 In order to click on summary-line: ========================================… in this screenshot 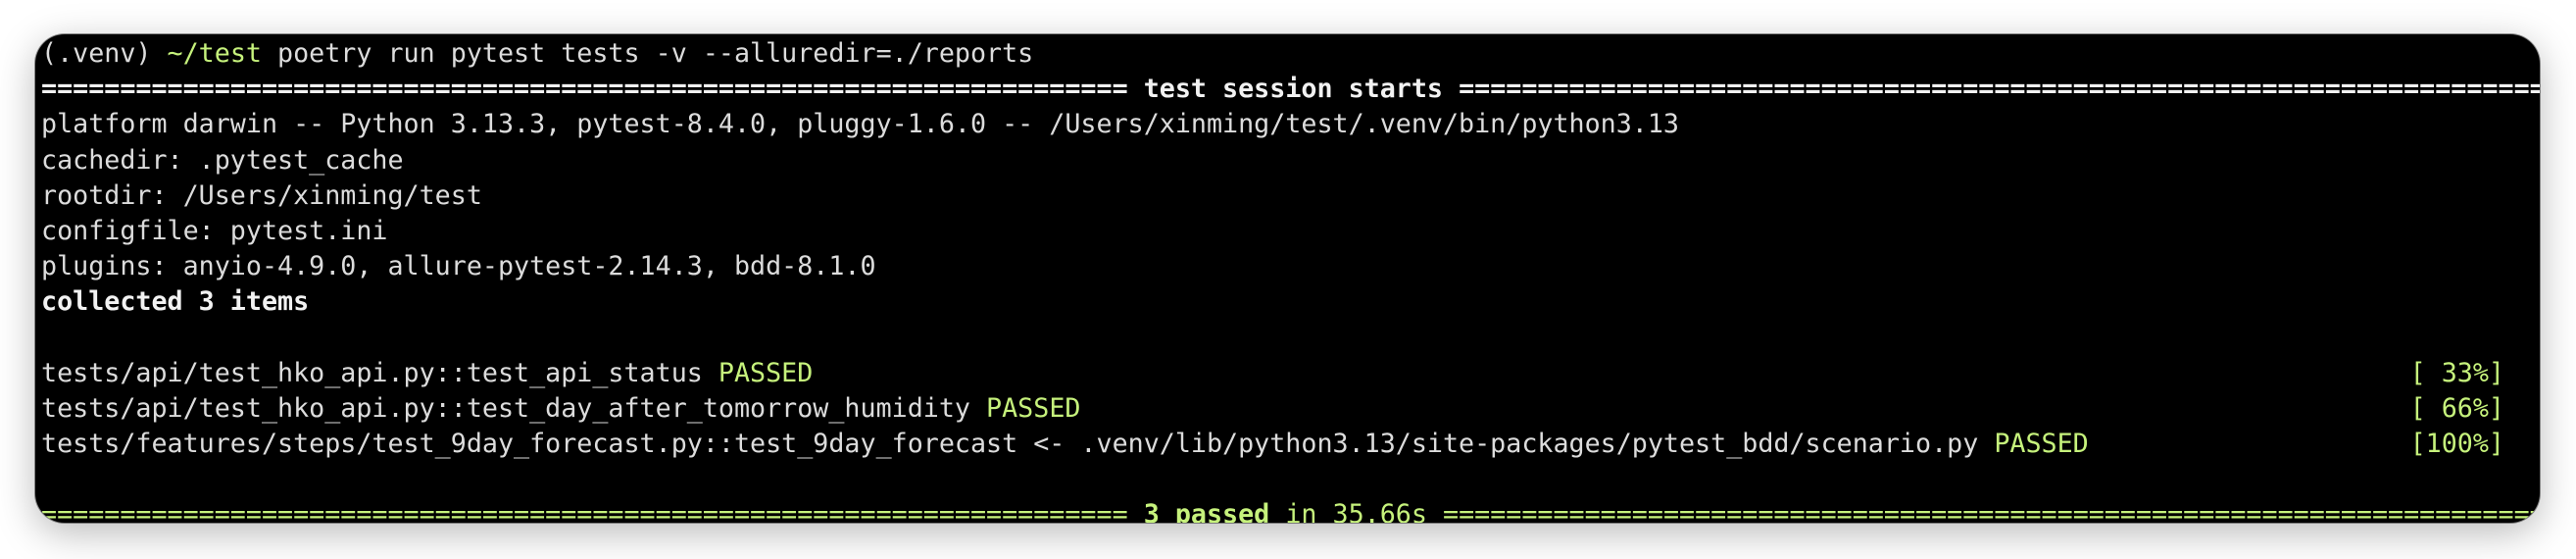, I will do `click(1290, 510)`.